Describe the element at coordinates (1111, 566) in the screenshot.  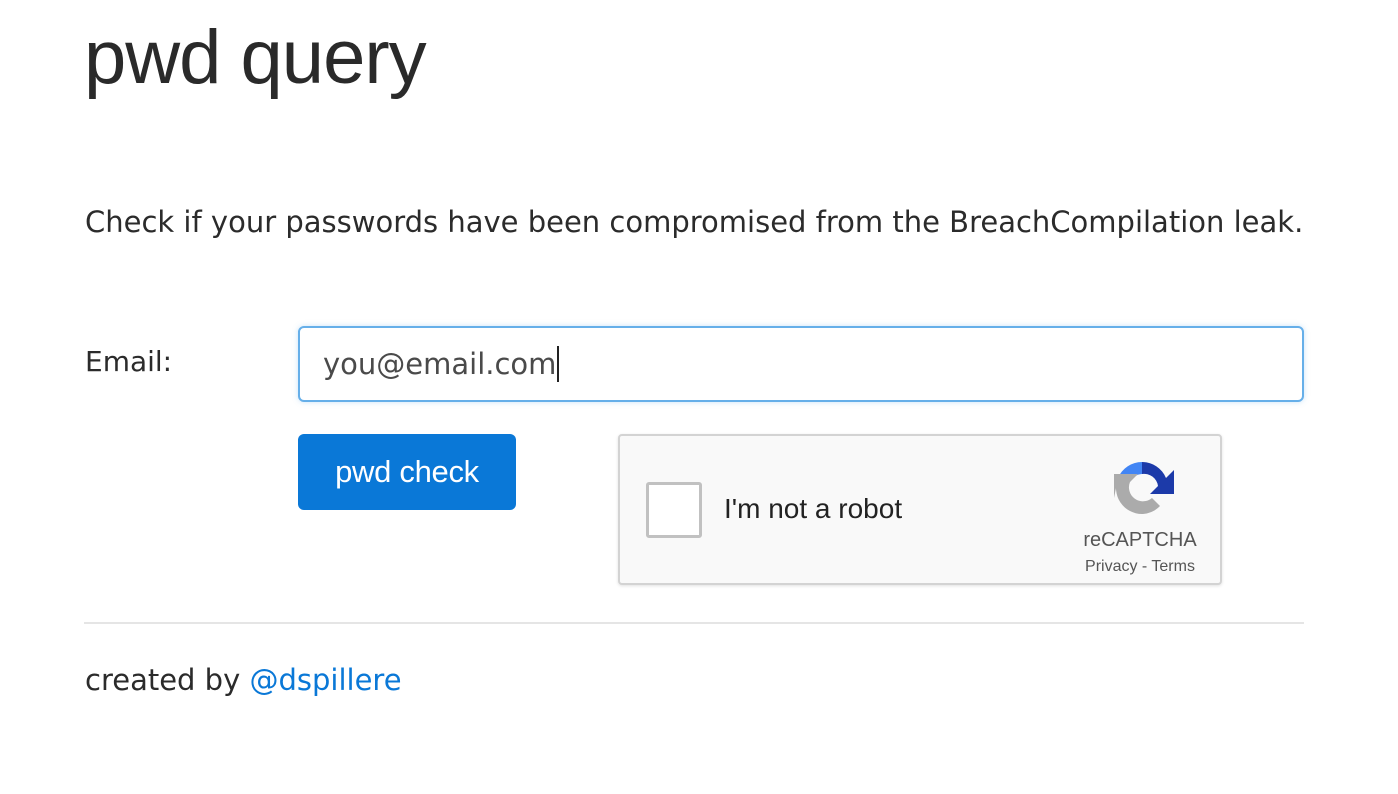
I see `recaptcha-privacy-link: Privacy` at that location.